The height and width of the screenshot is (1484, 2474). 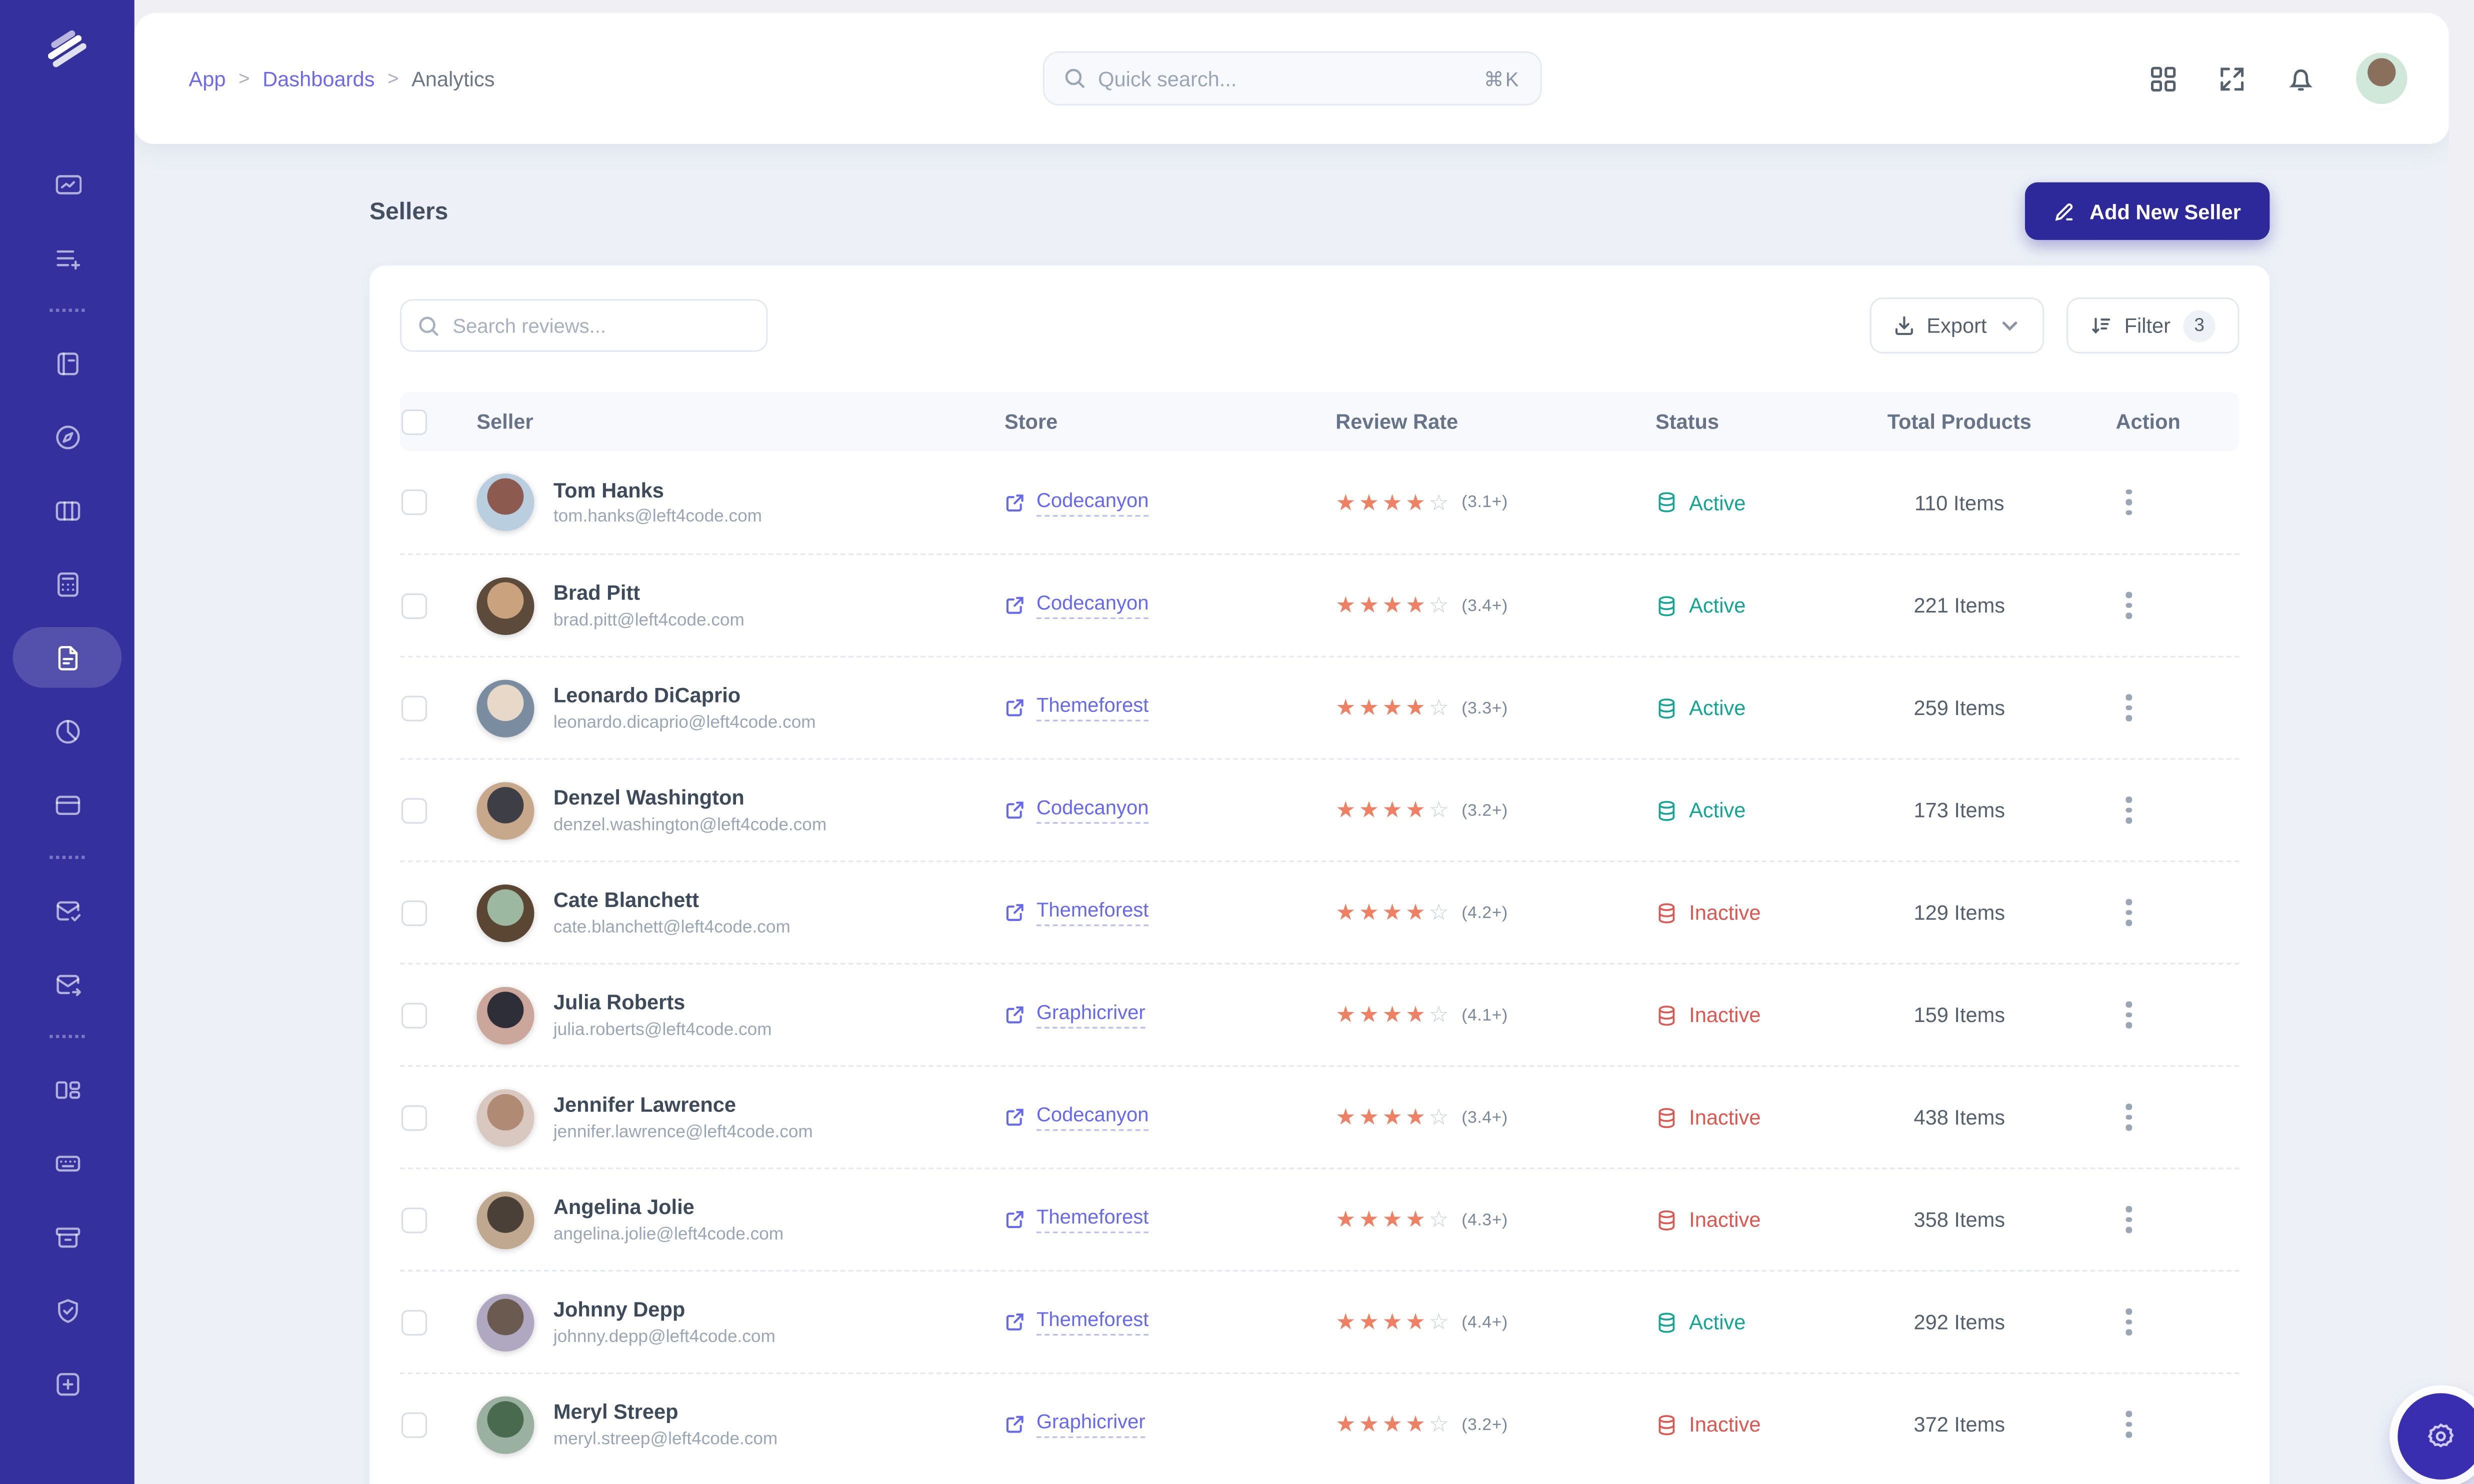 I want to click on sidebar-item-square-plus, so click(x=67, y=1383).